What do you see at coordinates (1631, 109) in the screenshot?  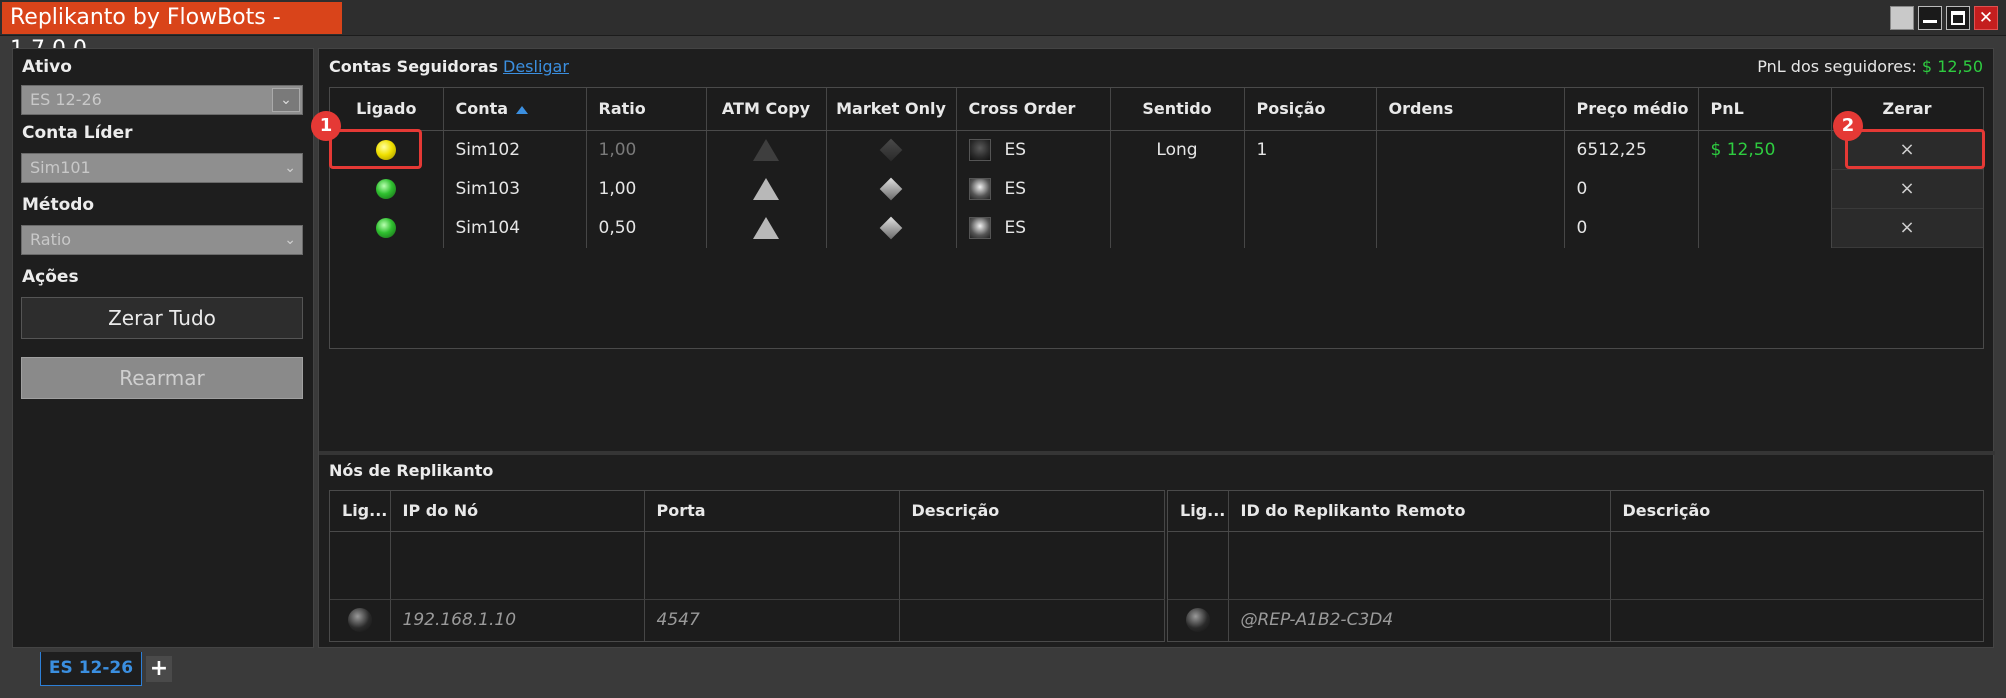 I see `col-preco-medio: Preço médio` at bounding box center [1631, 109].